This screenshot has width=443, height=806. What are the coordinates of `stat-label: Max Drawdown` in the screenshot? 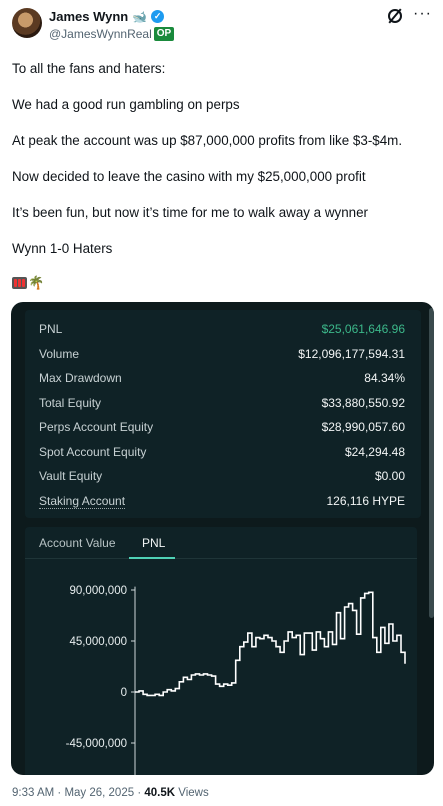 It's located at (80, 378).